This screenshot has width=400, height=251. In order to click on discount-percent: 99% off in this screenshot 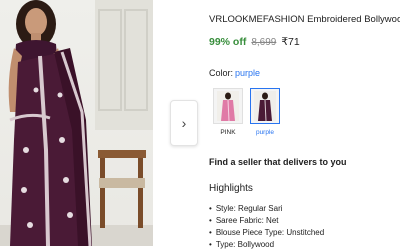, I will do `click(228, 42)`.